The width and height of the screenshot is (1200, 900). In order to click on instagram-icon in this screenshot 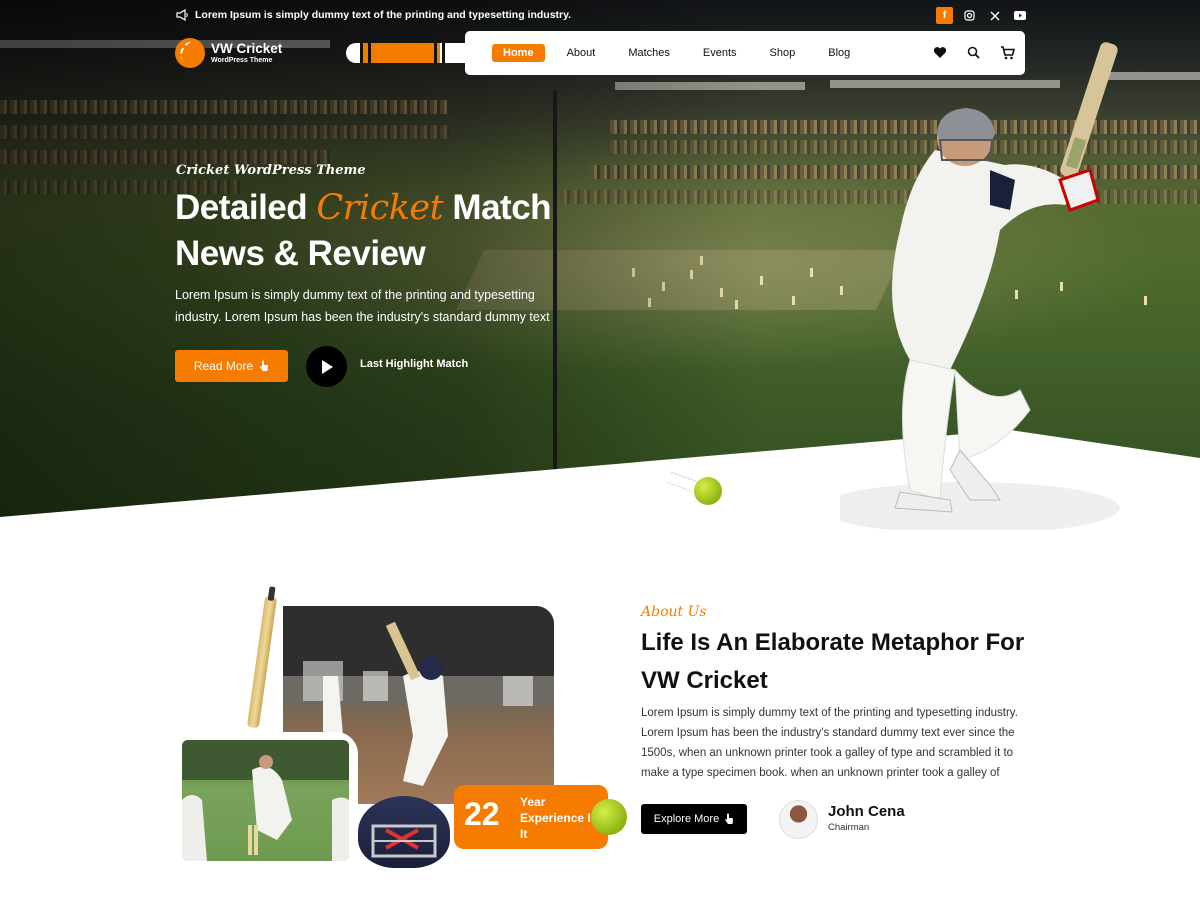, I will do `click(969, 15)`.